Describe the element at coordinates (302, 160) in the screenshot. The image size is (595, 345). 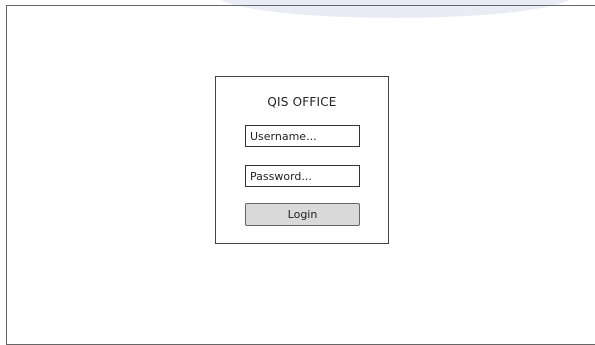
I see `login-panel: QIS OFFICE Login` at that location.